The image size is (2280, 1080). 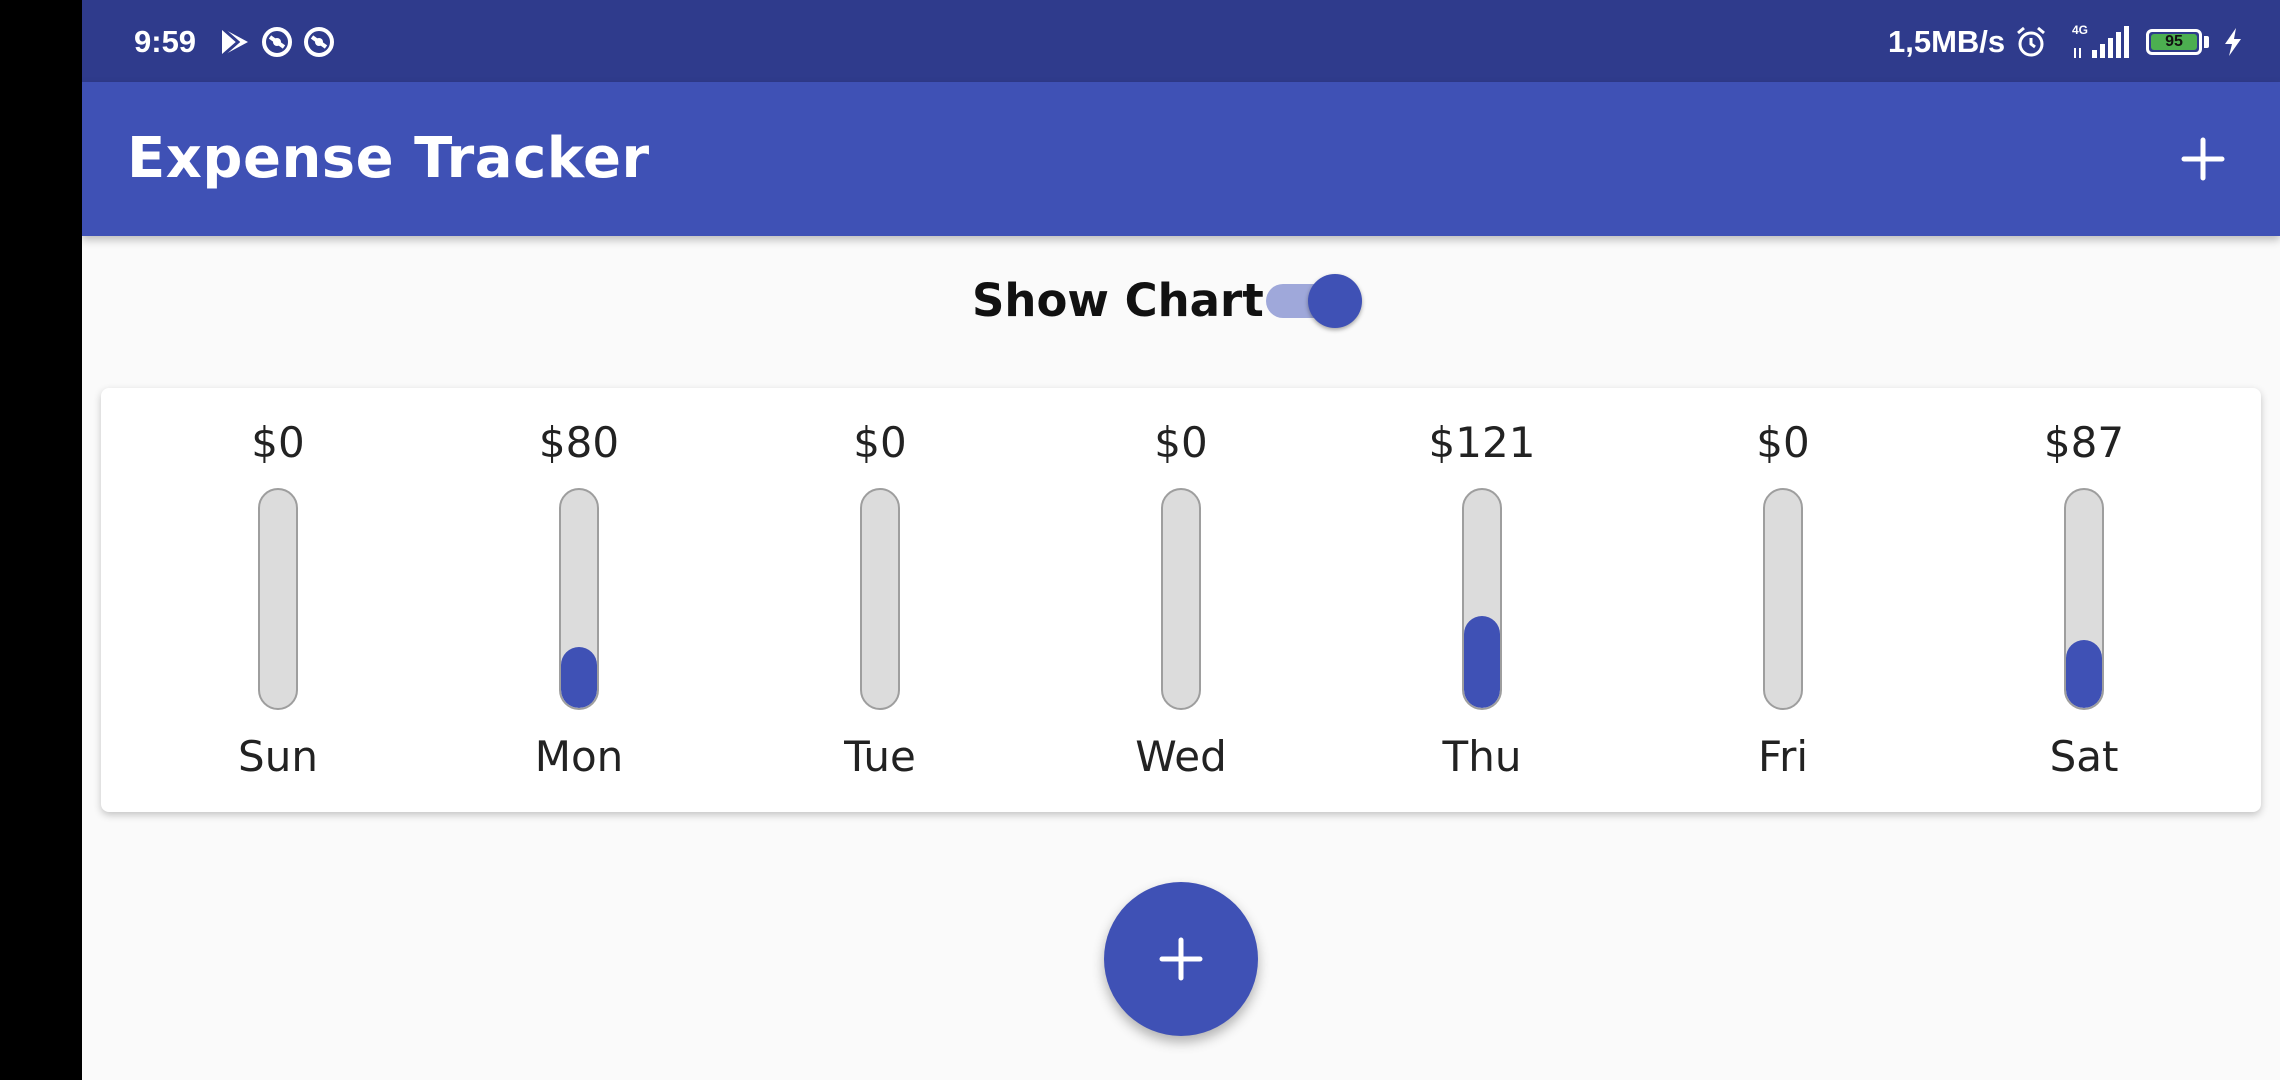 I want to click on bar-day-label: Thu, so click(x=1482, y=756).